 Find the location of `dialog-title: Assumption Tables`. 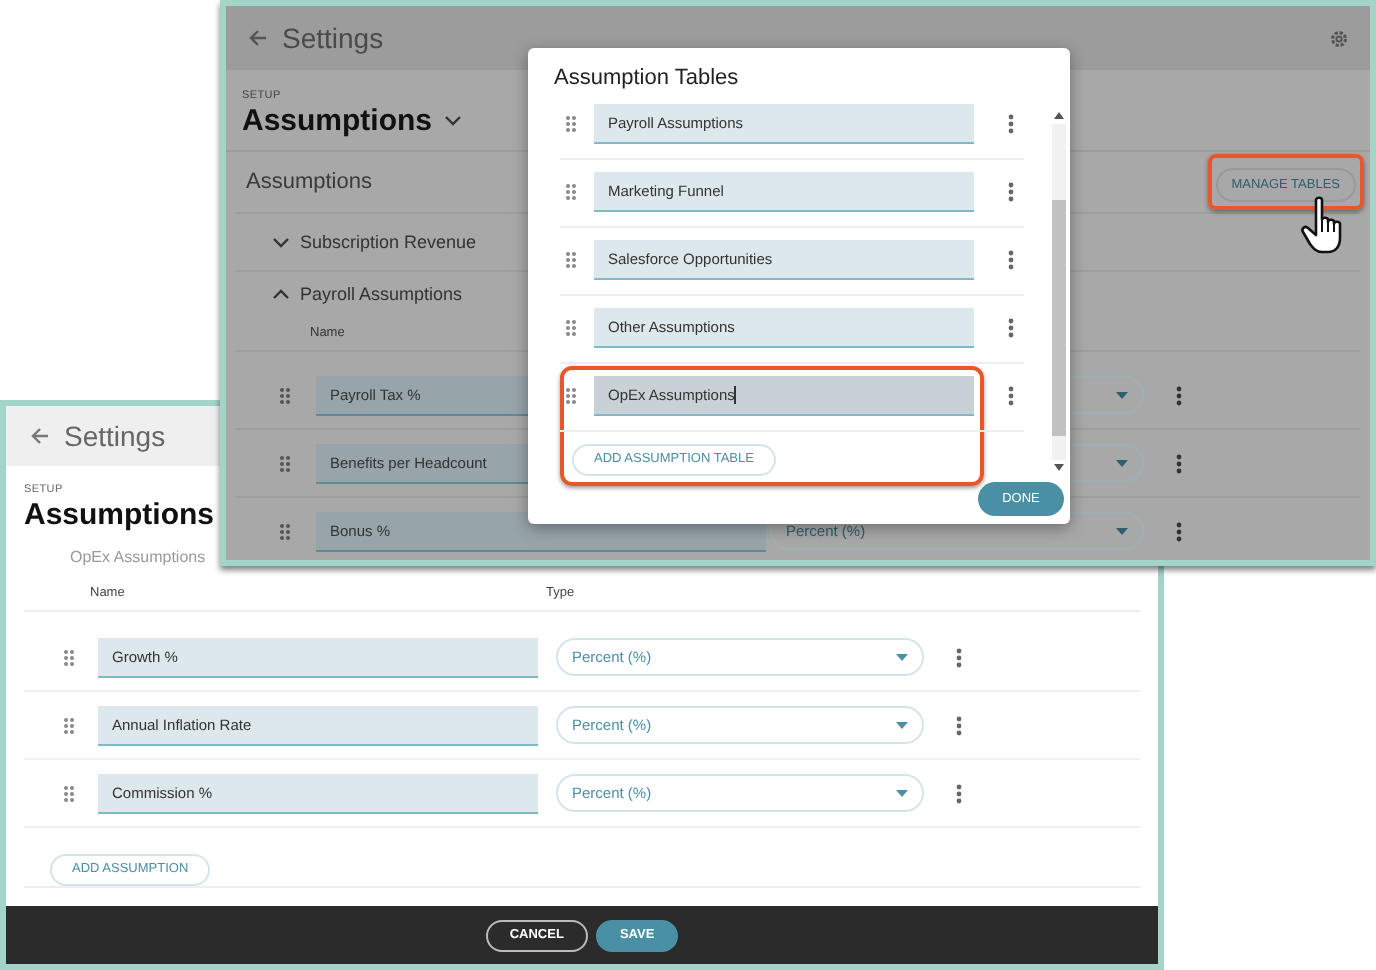

dialog-title: Assumption Tables is located at coordinates (646, 78).